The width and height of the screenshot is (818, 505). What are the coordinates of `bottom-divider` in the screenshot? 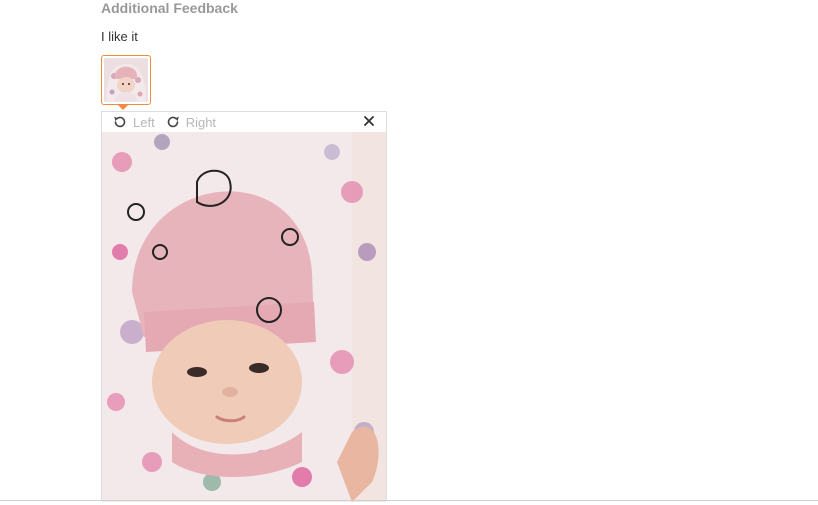 It's located at (409, 500).